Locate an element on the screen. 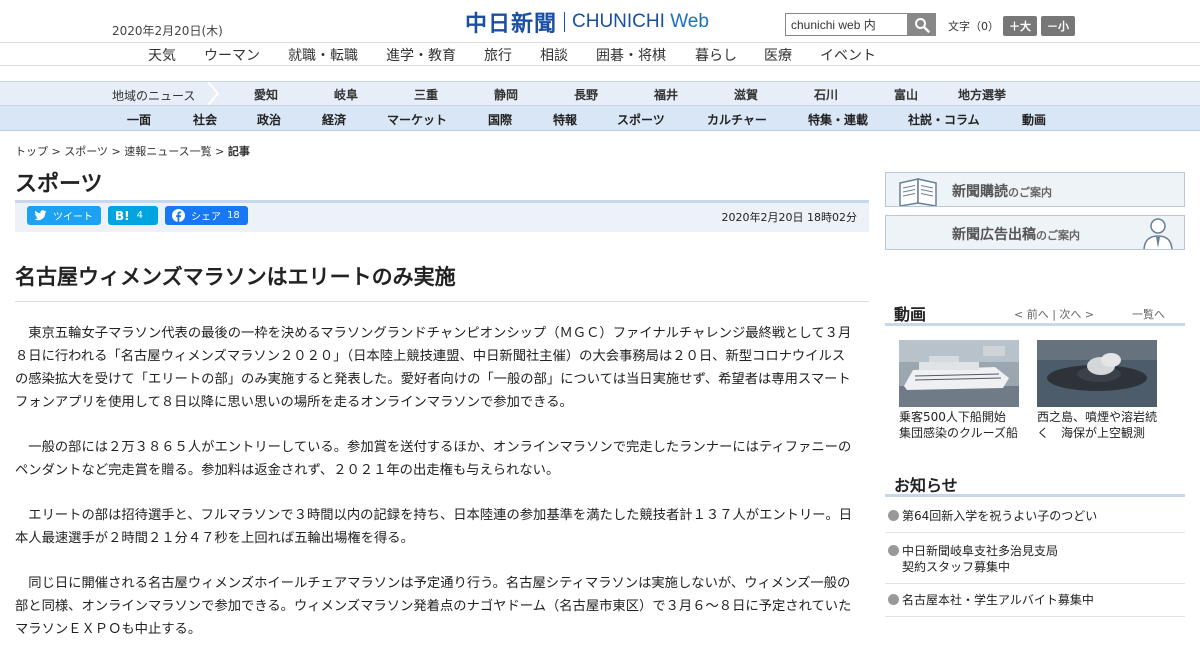 Image resolution: width=1200 pixels, height=663 pixels. breadcrumb-current: 記事 is located at coordinates (238, 151).